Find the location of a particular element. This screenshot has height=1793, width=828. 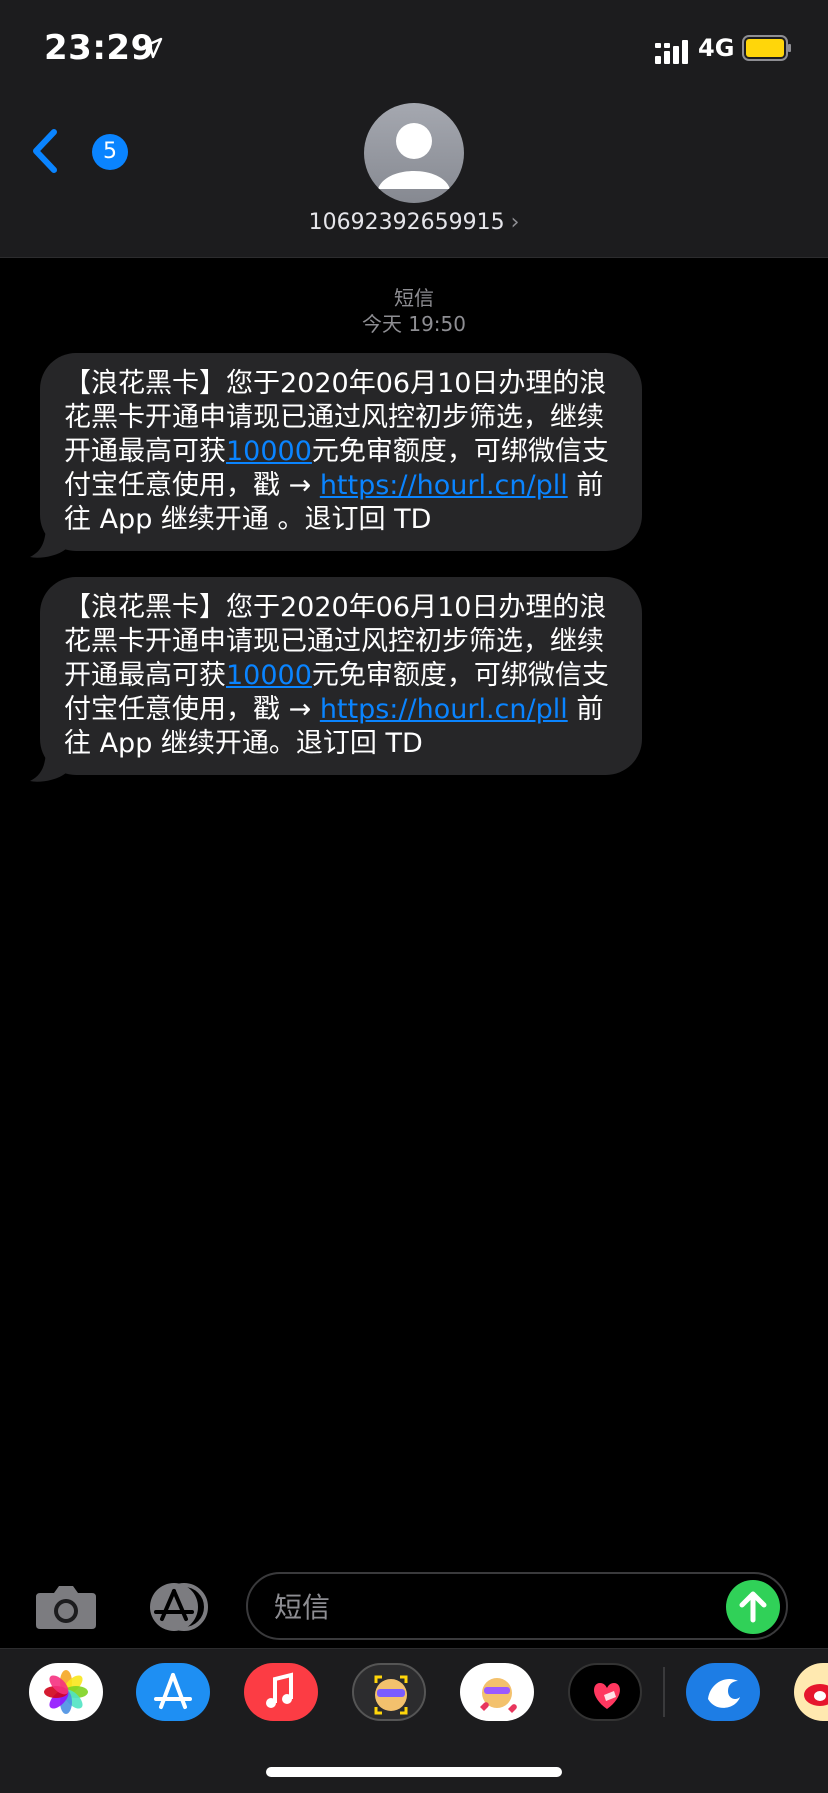

arrow-up-icon is located at coordinates (753, 1607).